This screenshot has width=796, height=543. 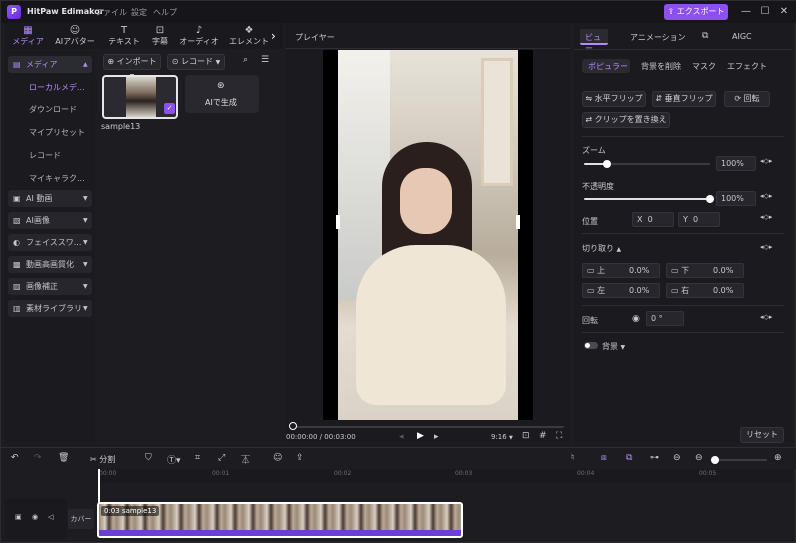 What do you see at coordinates (629, 458) in the screenshot?
I see `magnet-icon: ⧉` at bounding box center [629, 458].